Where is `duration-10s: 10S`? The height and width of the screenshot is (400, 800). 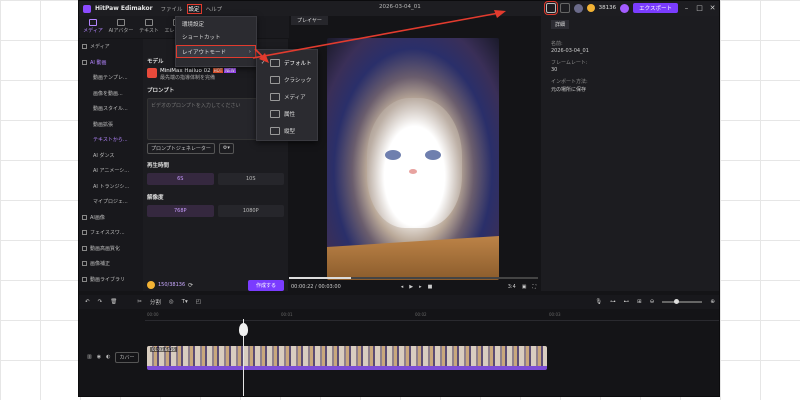 duration-10s: 10S is located at coordinates (250, 179).